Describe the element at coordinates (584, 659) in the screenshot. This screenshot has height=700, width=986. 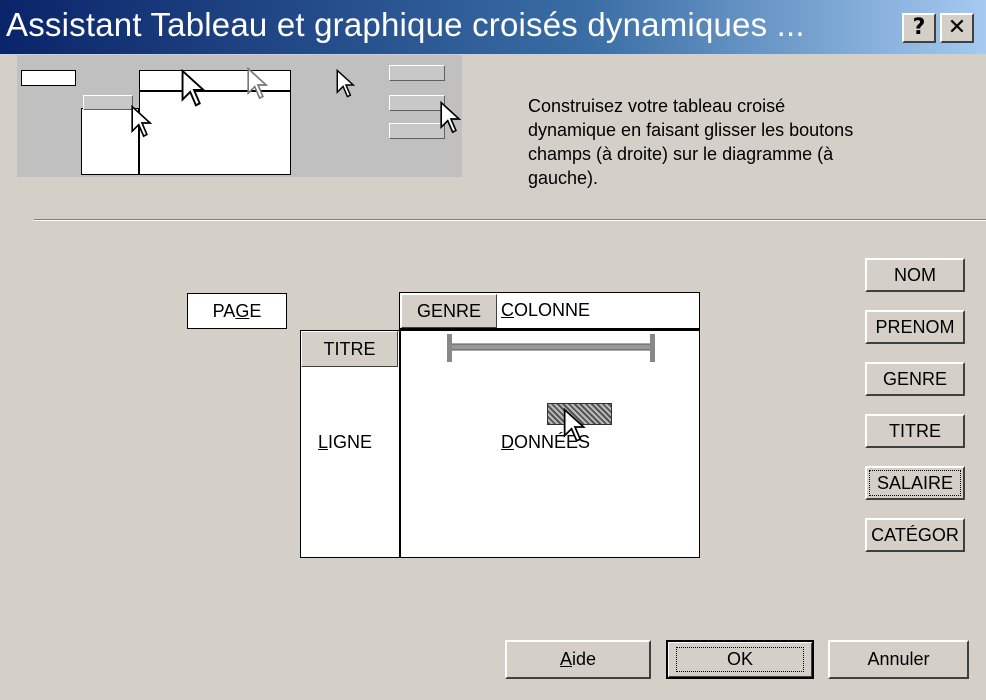
I see `help-button-label: ide` at that location.